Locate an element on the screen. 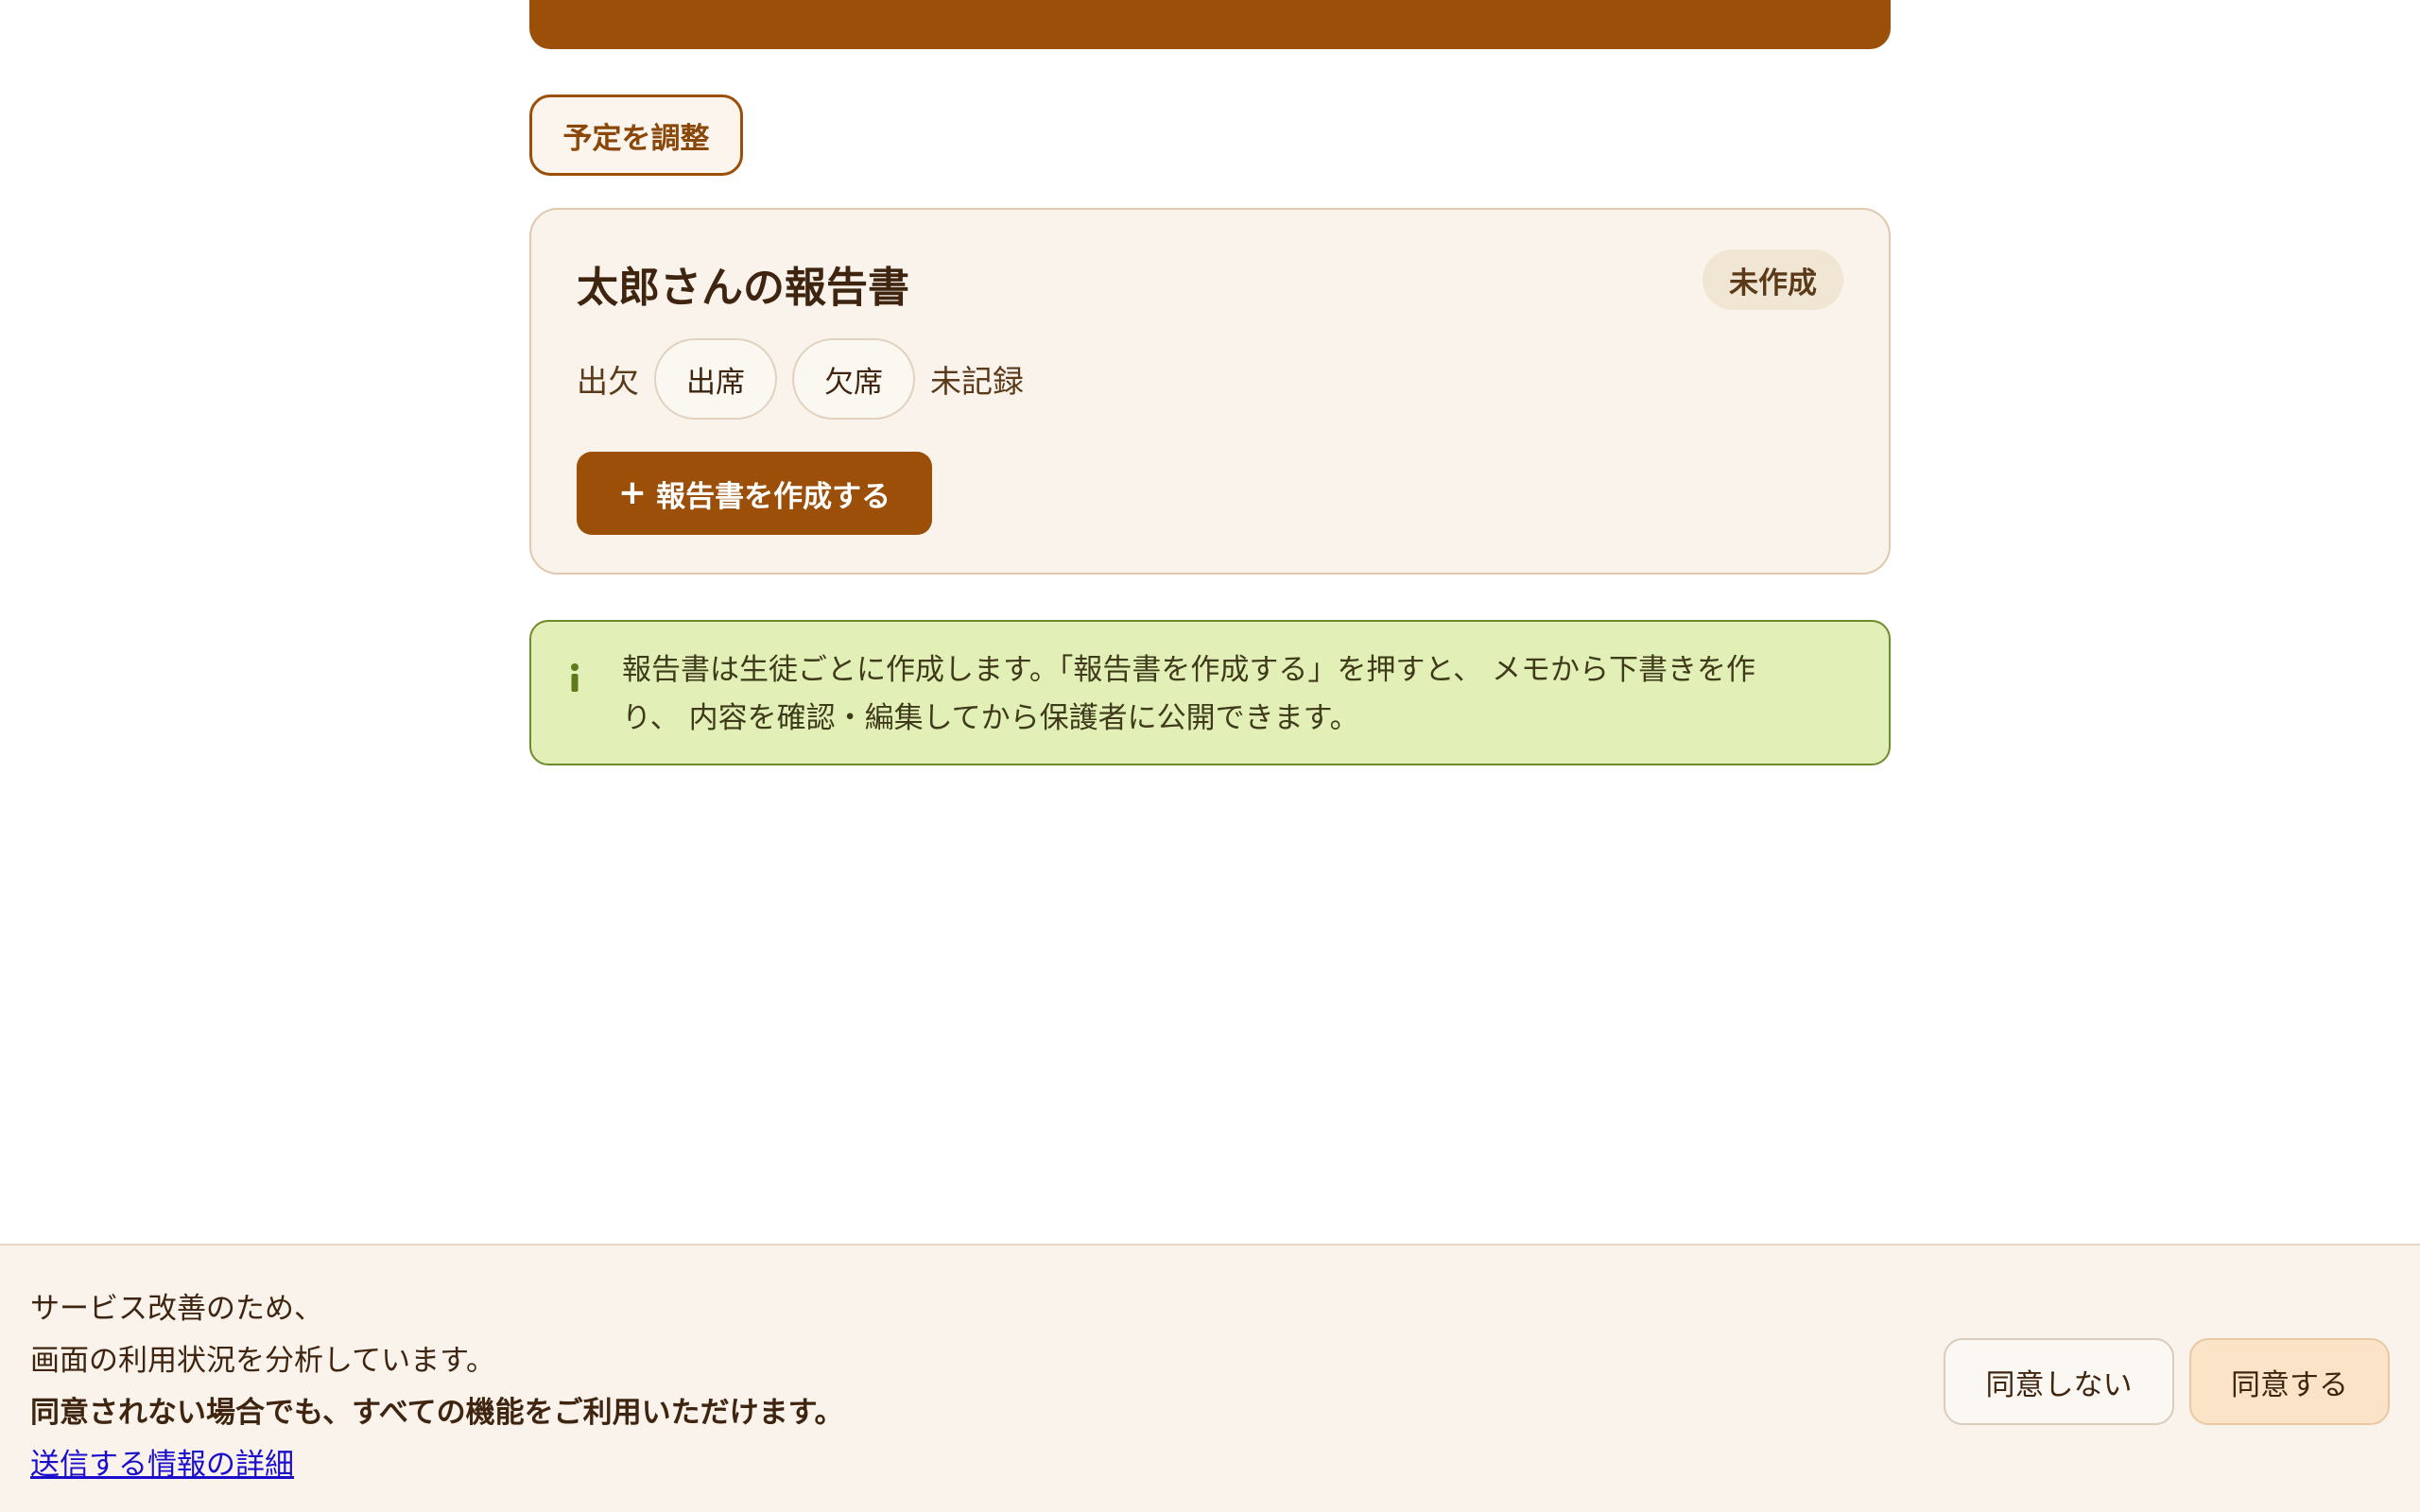 The height and width of the screenshot is (1512, 2420). present-button: 出席 is located at coordinates (715, 379).